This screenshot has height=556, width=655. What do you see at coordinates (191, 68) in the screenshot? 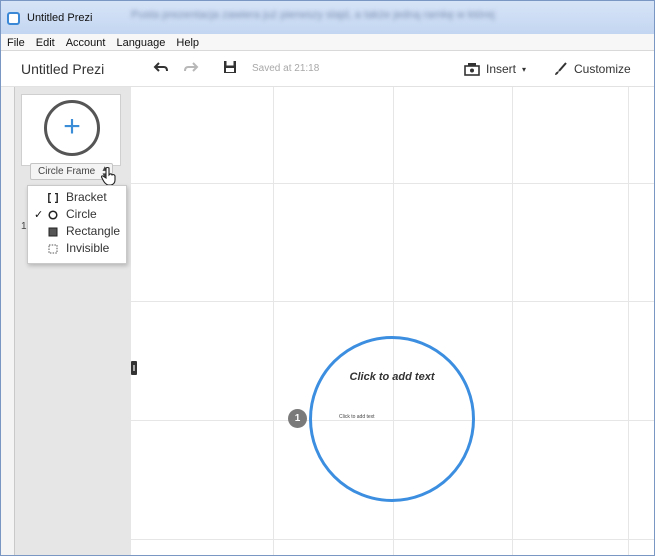
I see `redo-icon` at bounding box center [191, 68].